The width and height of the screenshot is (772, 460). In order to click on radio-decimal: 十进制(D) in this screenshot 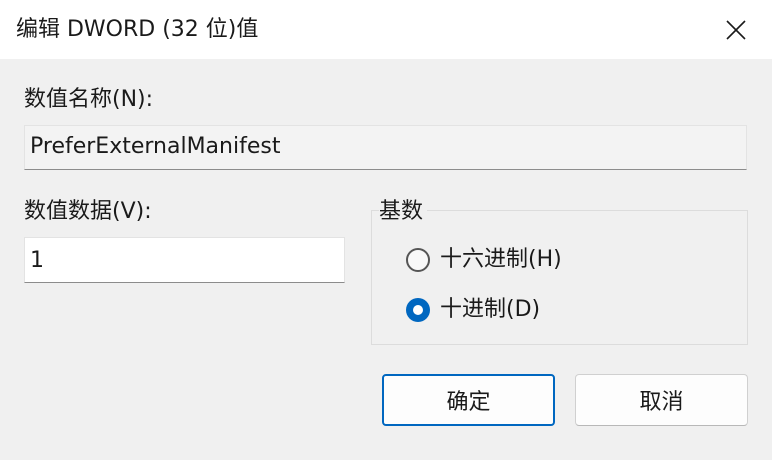, I will do `click(473, 310)`.